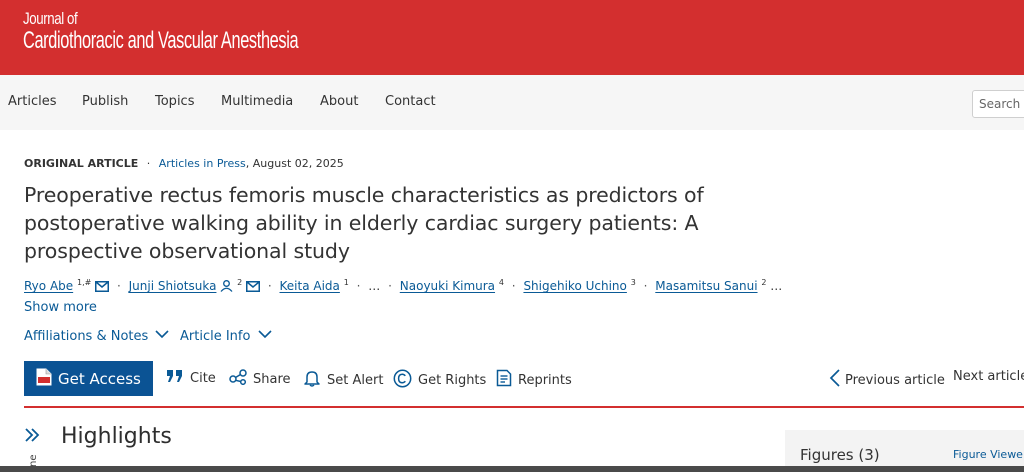 The width and height of the screenshot is (1024, 472). Describe the element at coordinates (105, 101) in the screenshot. I see `nav-publish: Publish` at that location.